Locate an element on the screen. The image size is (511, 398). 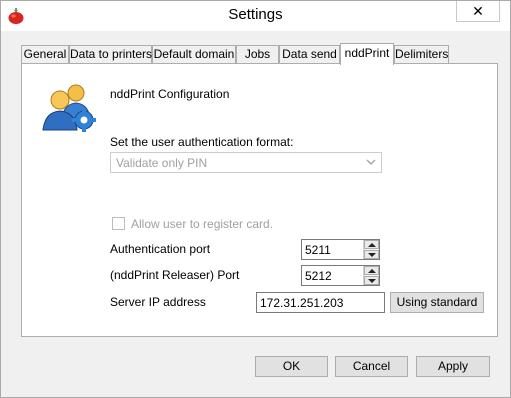
close-button: ✕ is located at coordinates (478, 11).